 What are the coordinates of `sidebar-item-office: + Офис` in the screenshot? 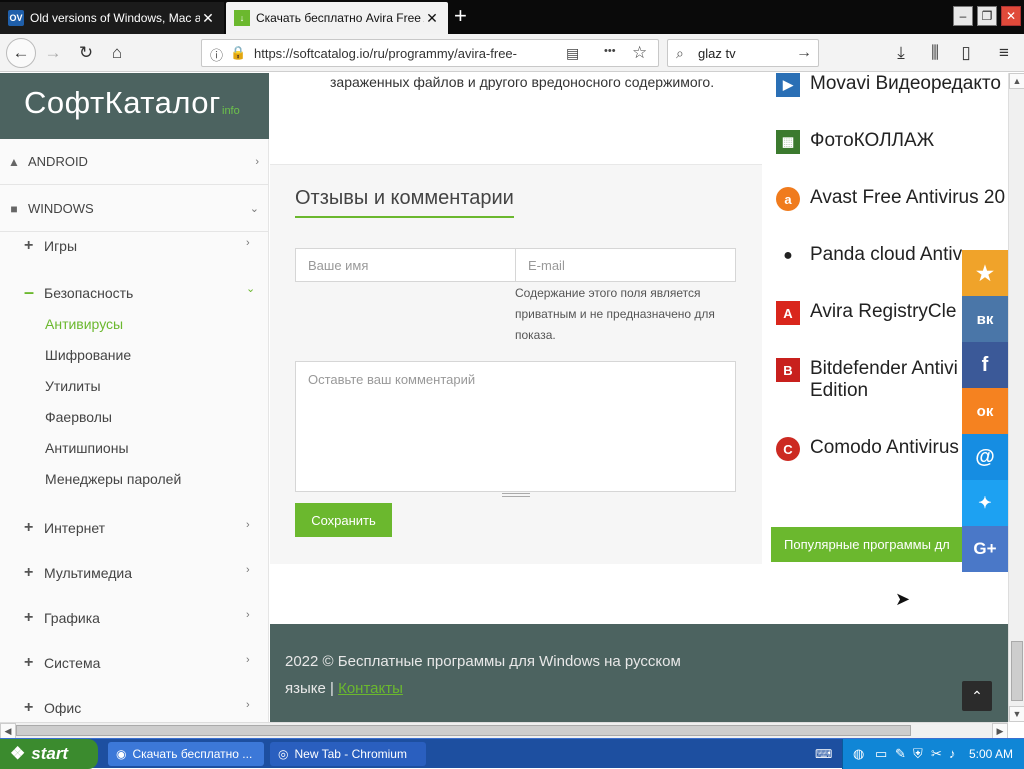 It's located at (52, 708).